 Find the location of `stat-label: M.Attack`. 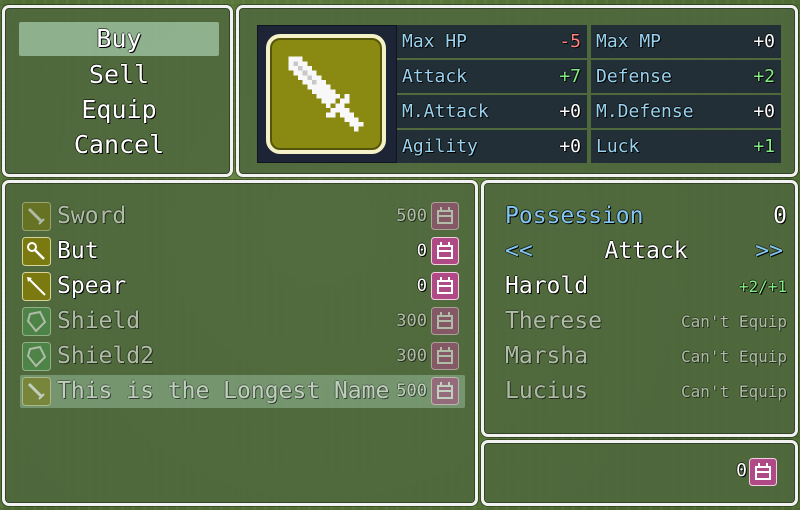

stat-label: M.Attack is located at coordinates (445, 111).